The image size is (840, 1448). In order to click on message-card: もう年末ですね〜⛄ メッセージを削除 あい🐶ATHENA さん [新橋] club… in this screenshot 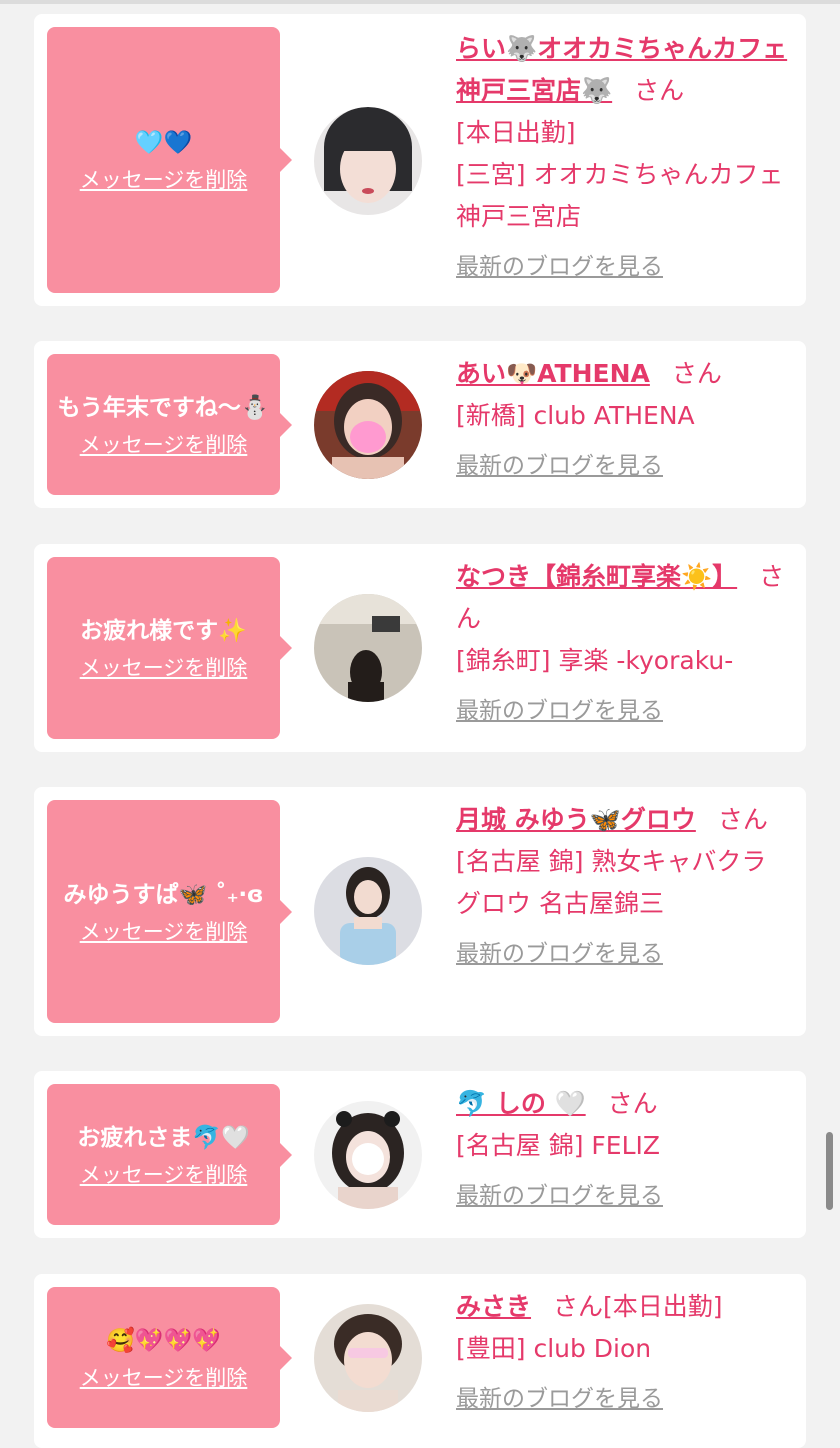, I will do `click(420, 424)`.